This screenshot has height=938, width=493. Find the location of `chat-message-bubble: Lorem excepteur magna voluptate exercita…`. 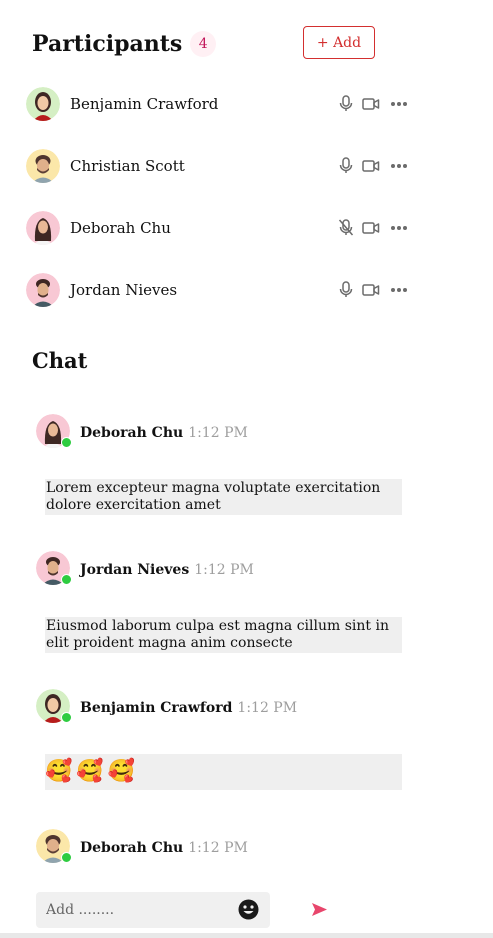

chat-message-bubble: Lorem excepteur magna voluptate exercita… is located at coordinates (223, 497).